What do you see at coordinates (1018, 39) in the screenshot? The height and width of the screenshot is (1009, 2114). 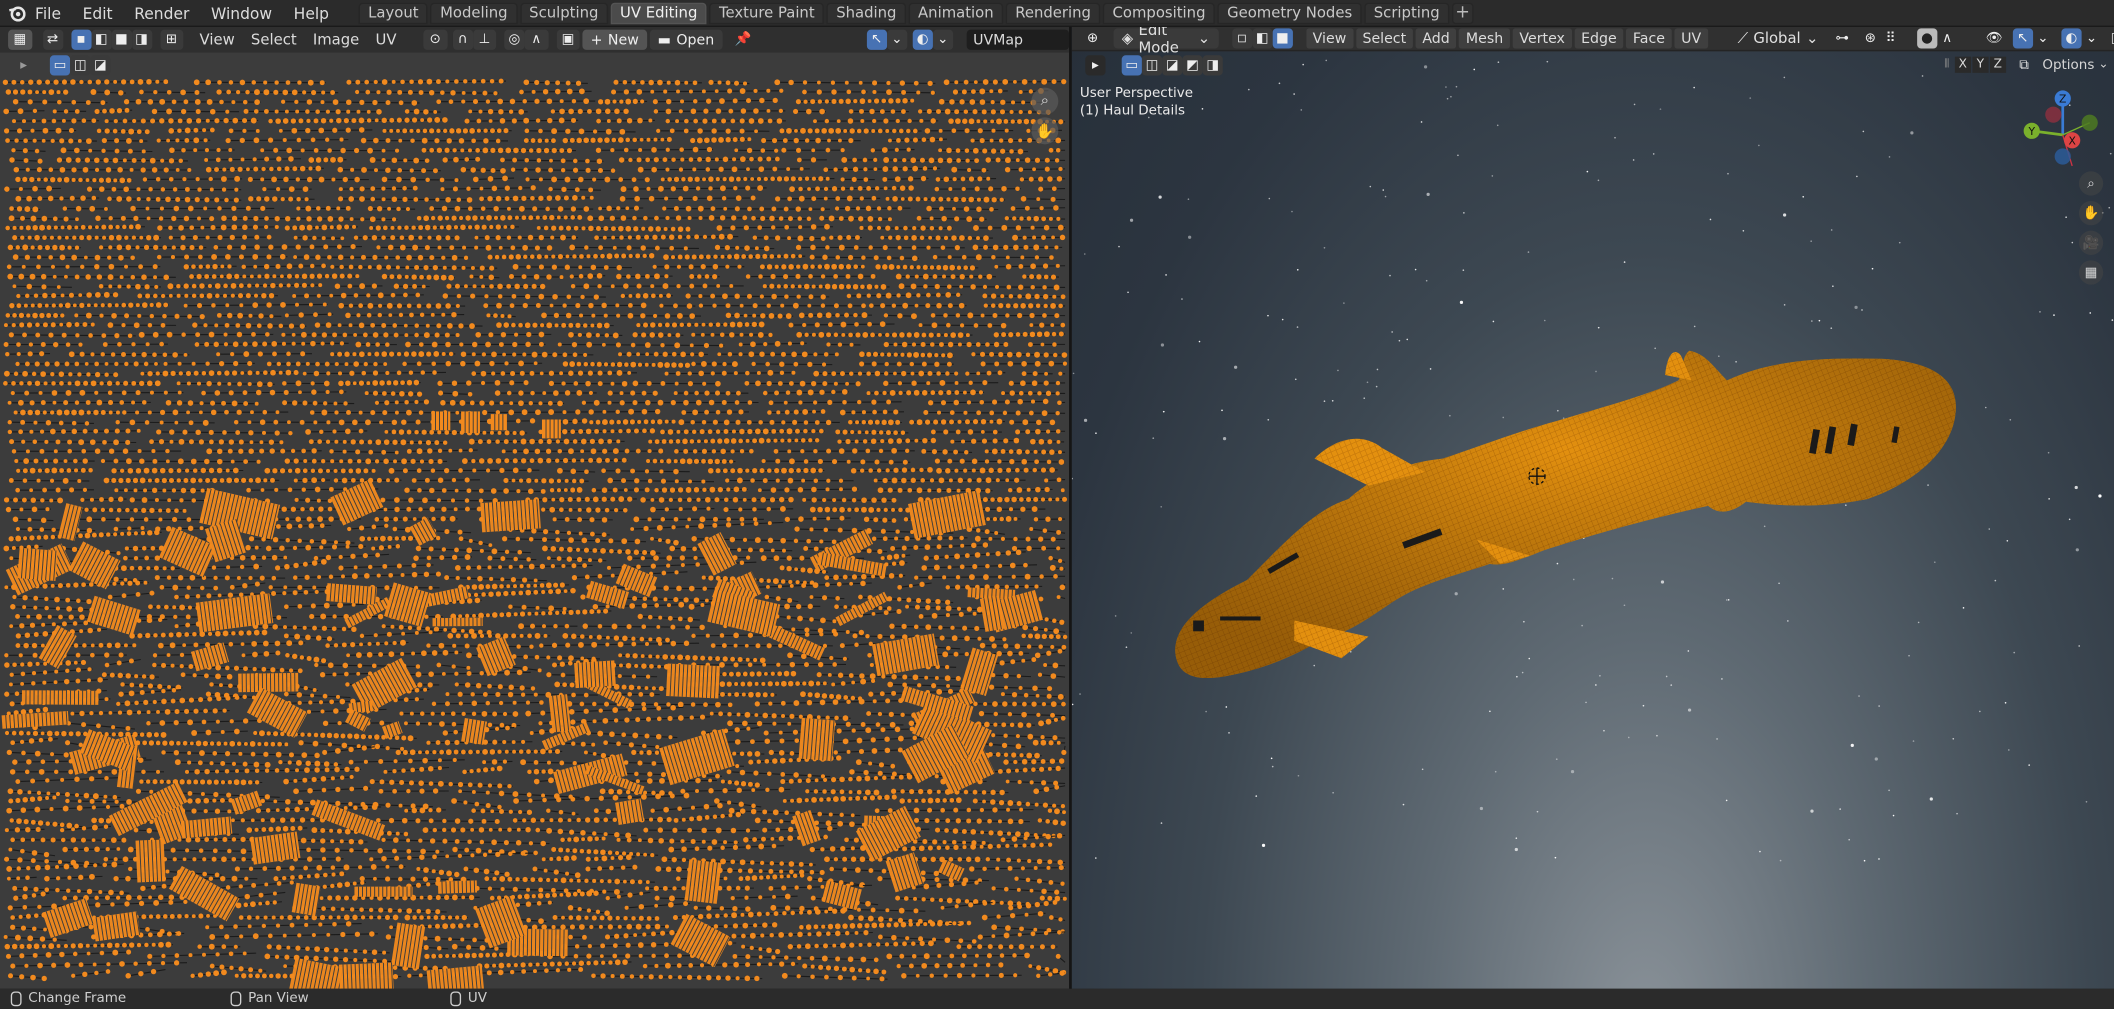 I see `uvmap-field: UVMap` at bounding box center [1018, 39].